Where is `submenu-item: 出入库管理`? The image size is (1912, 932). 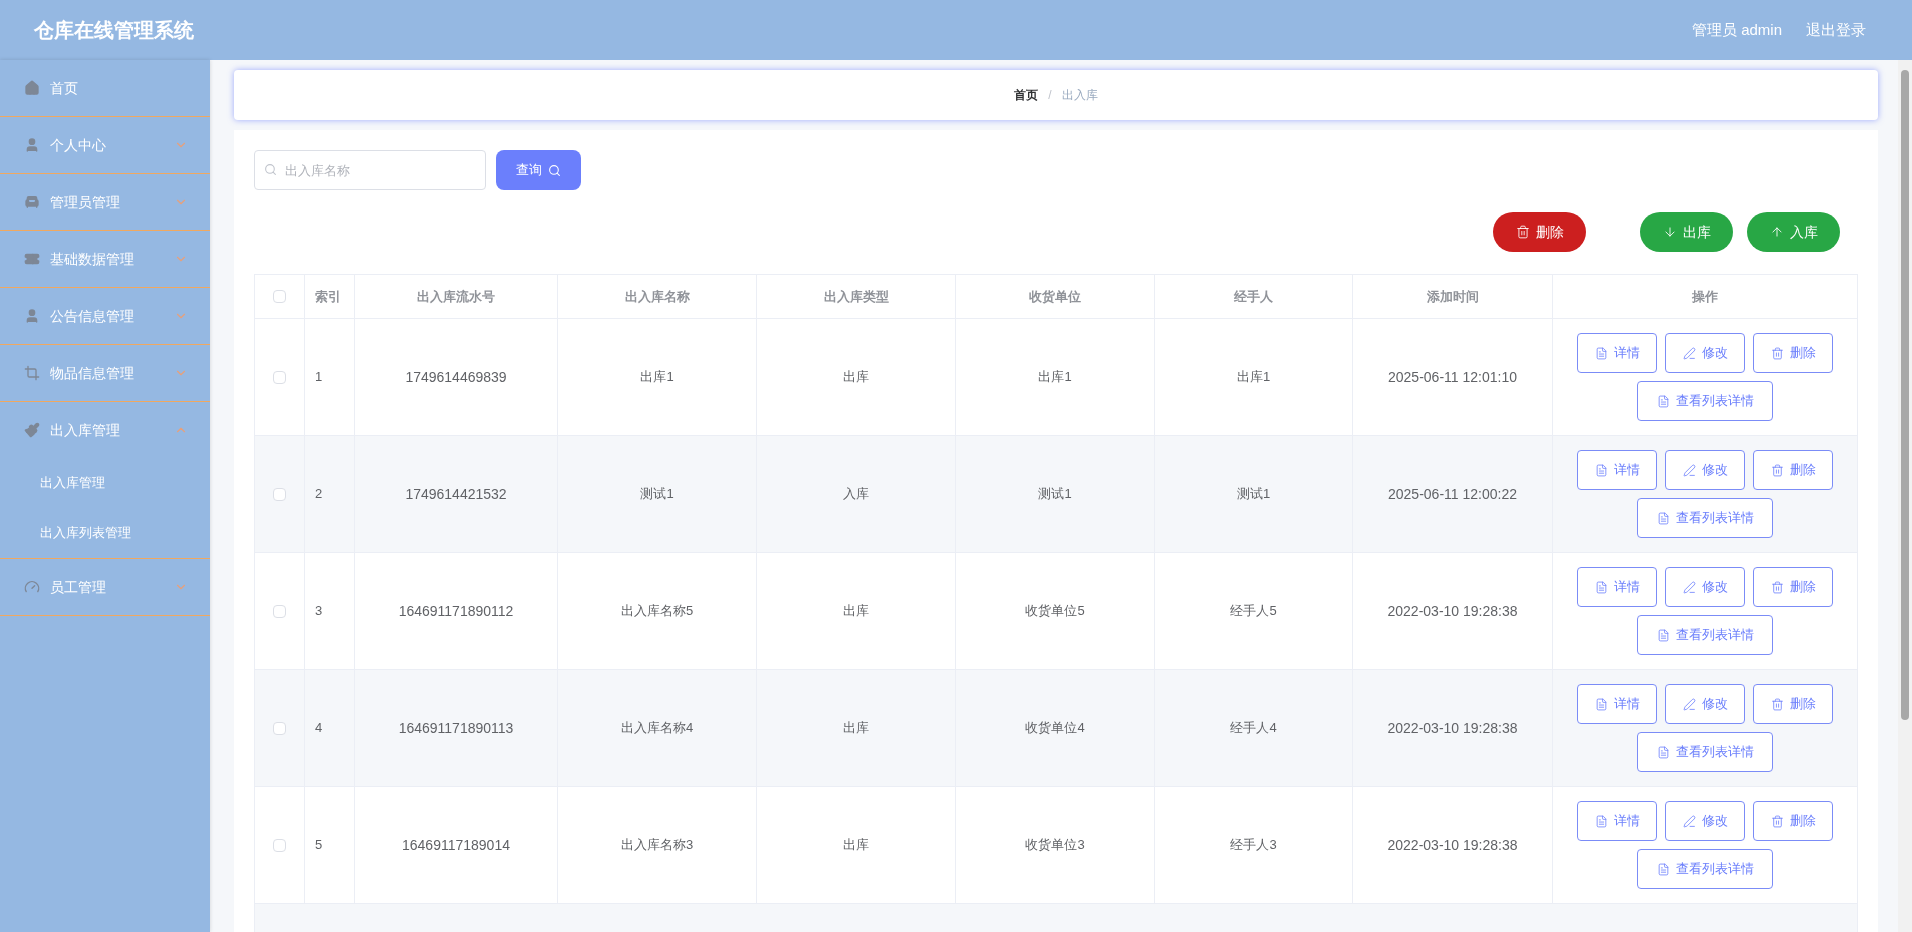 submenu-item: 出入库管理 is located at coordinates (105, 483).